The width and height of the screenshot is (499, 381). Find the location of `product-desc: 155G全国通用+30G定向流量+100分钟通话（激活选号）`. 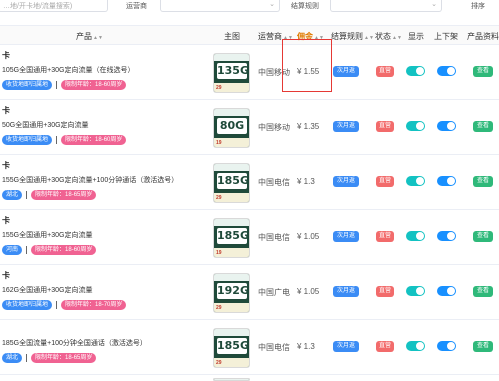

product-desc: 155G全国通用+30G定向流量+100分钟通话（激活选号） is located at coordinates (90, 180).